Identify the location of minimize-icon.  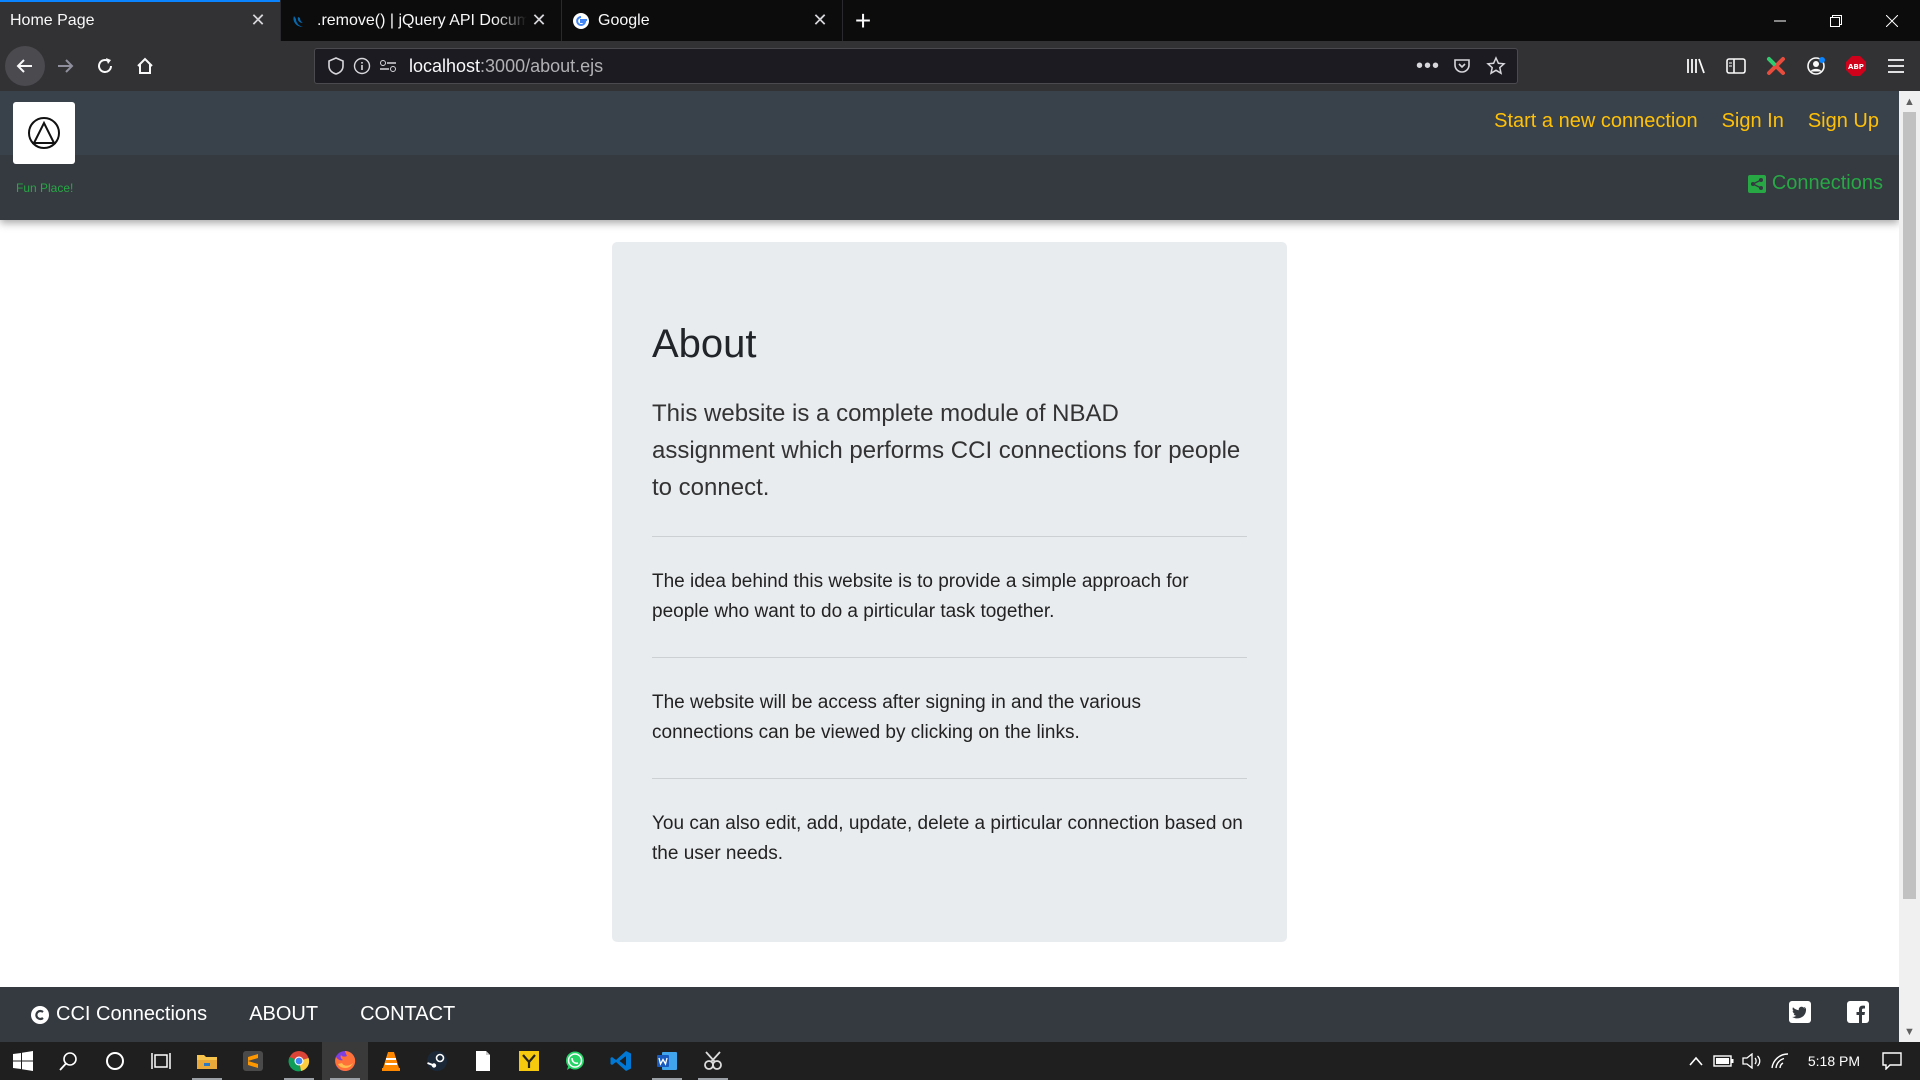
(1780, 20).